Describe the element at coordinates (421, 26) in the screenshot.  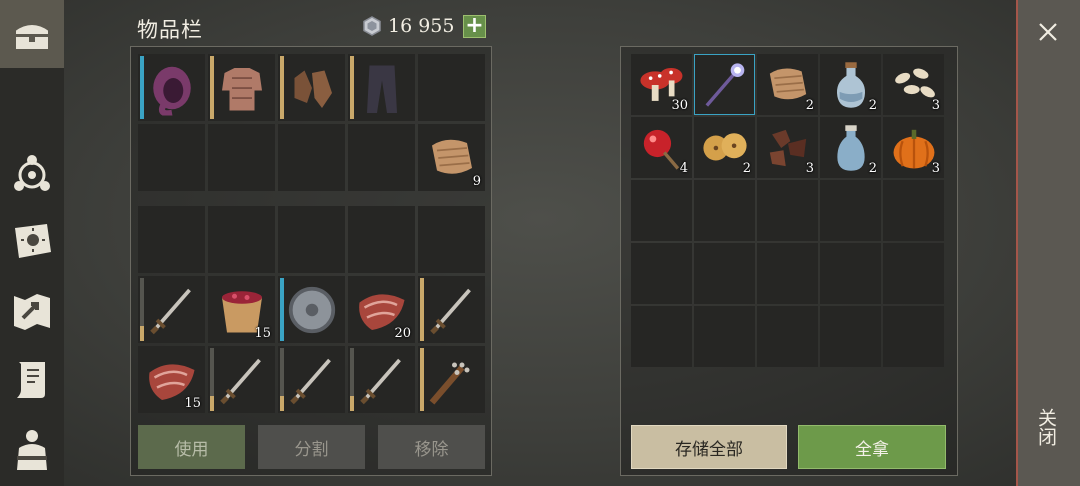
I see `currency-amount: 16 955` at that location.